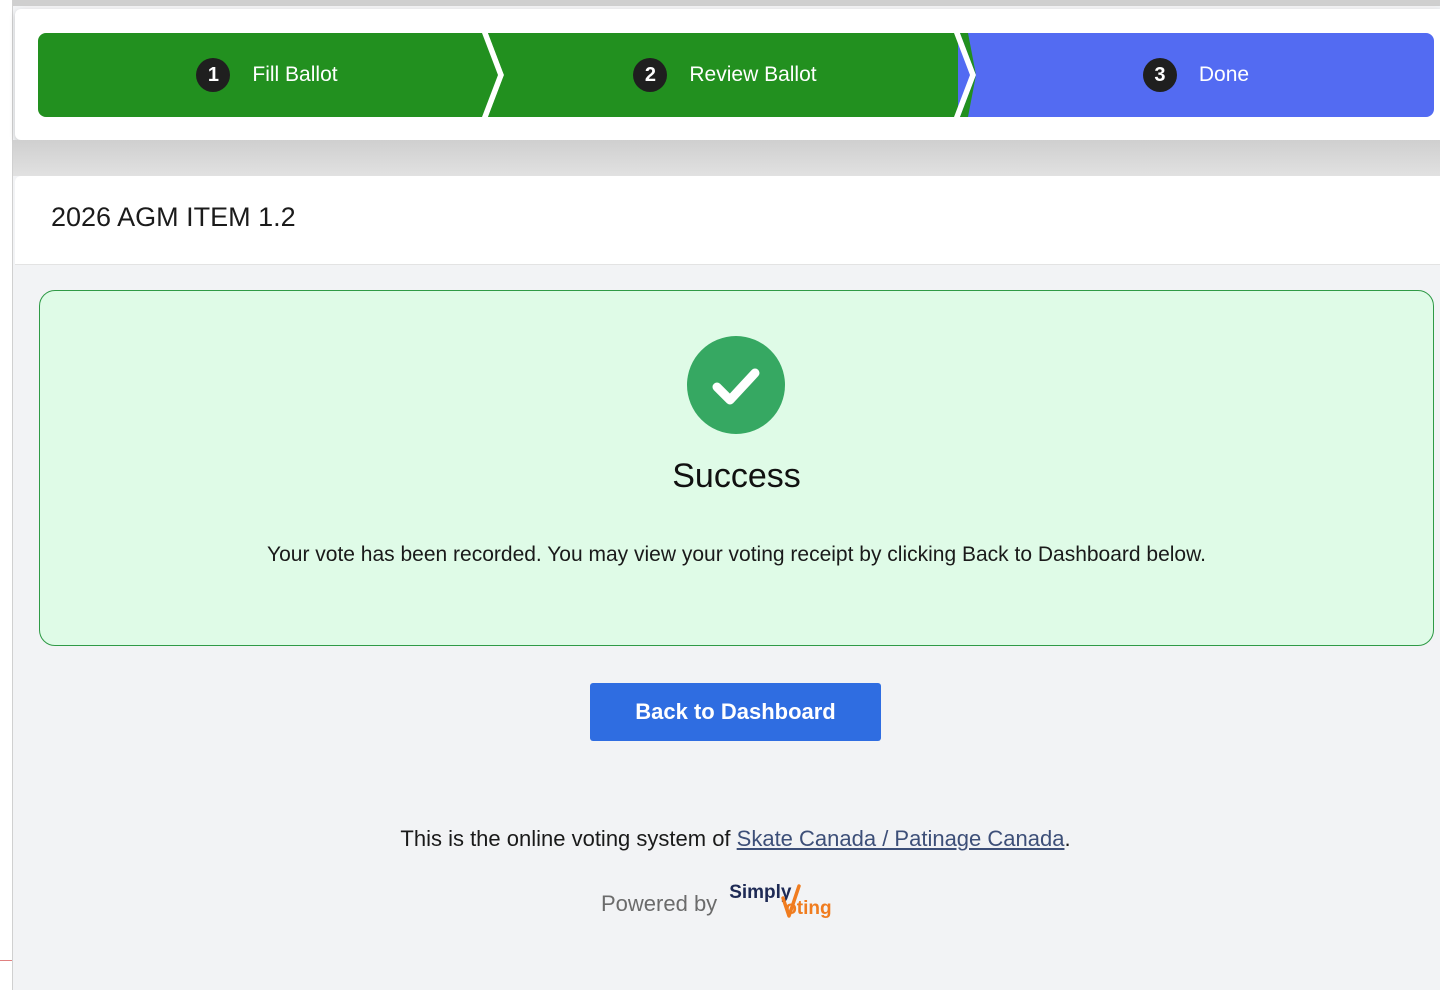 Image resolution: width=1440 pixels, height=990 pixels. What do you see at coordinates (736, 476) in the screenshot?
I see `success-title: Success` at bounding box center [736, 476].